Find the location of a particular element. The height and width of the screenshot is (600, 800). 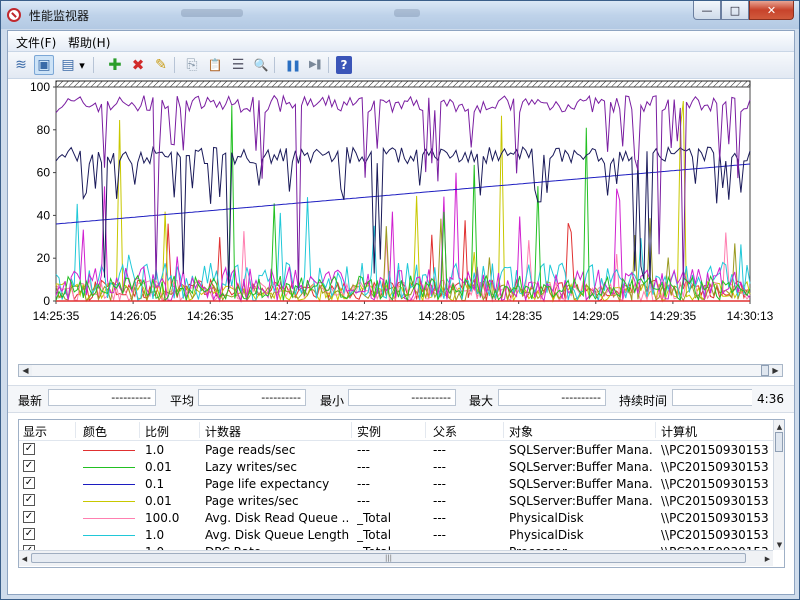

menu-help: 帮助(H) is located at coordinates (89, 42).